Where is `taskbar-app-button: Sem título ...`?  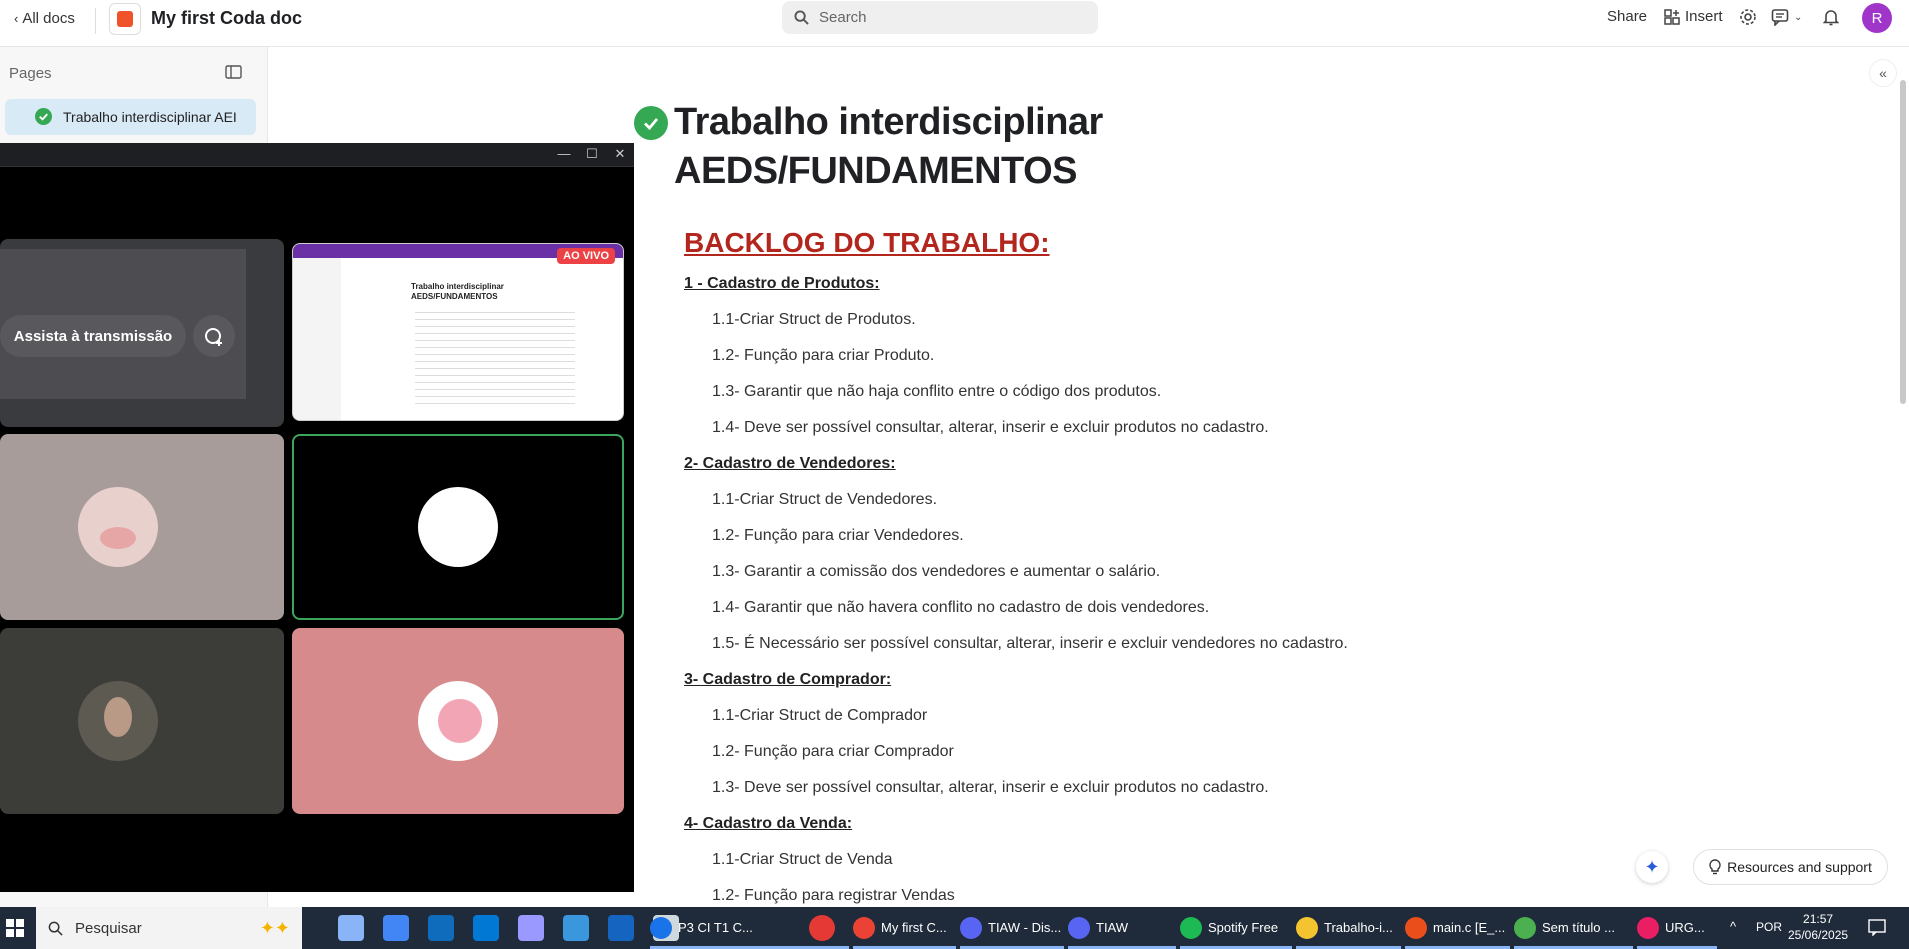 taskbar-app-button: Sem título ... is located at coordinates (1573, 928).